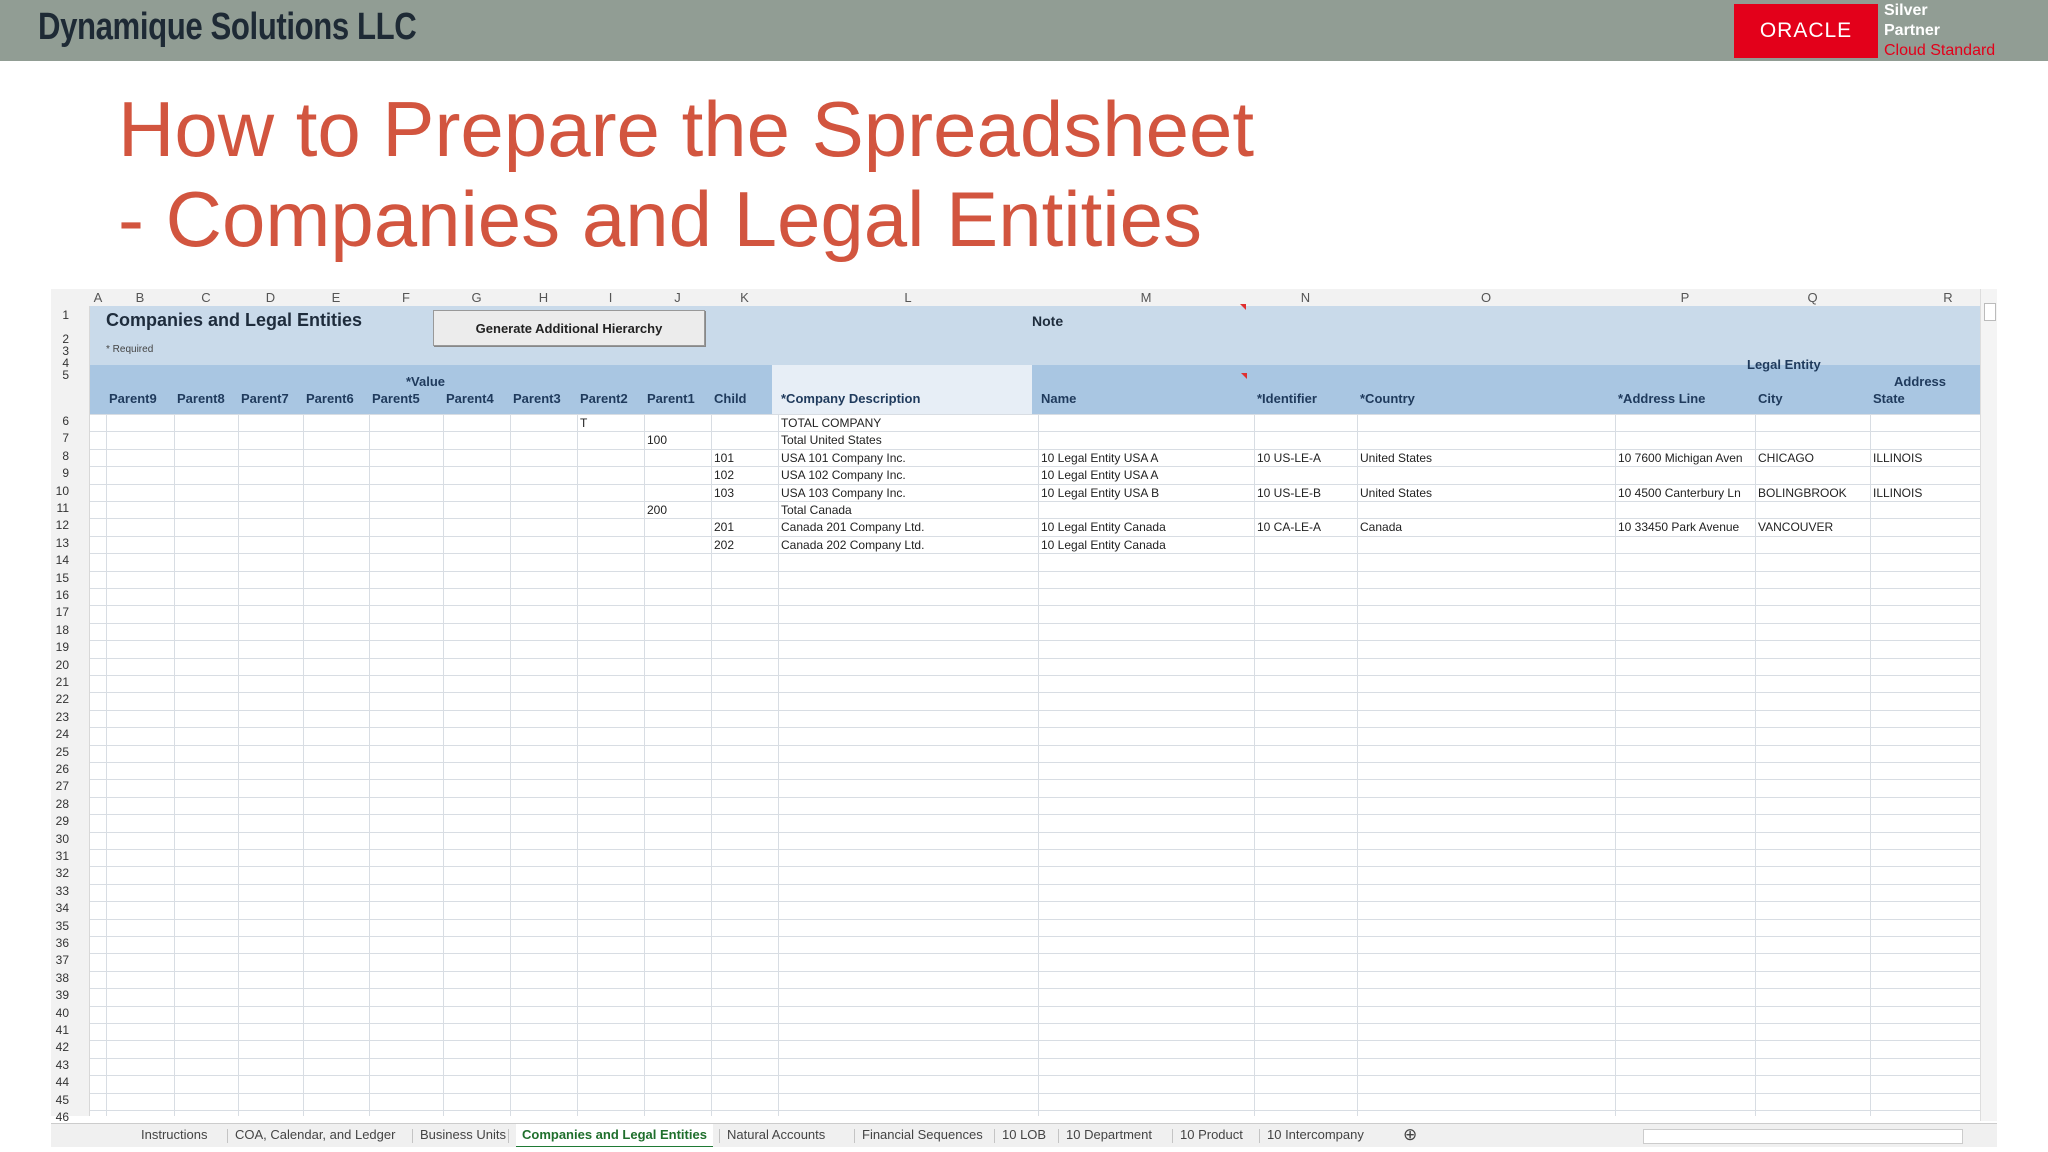  I want to click on cell-desc: Canada 201 Company Ltd., so click(852, 527).